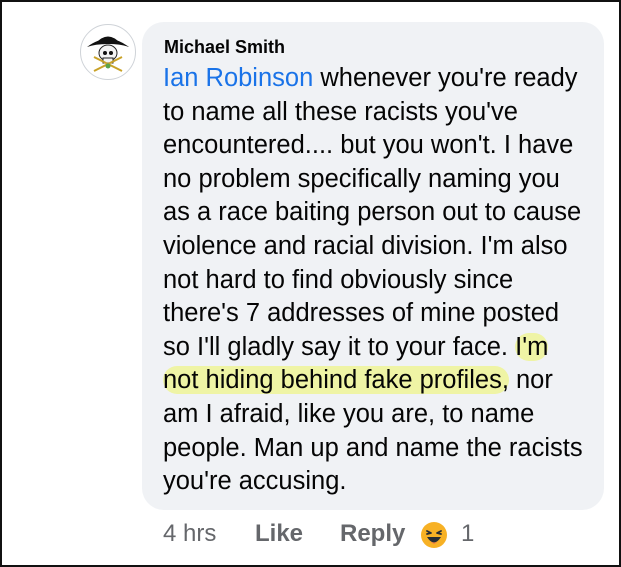 The width and height of the screenshot is (621, 567). Describe the element at coordinates (279, 534) in the screenshot. I see `like-button: Like` at that location.